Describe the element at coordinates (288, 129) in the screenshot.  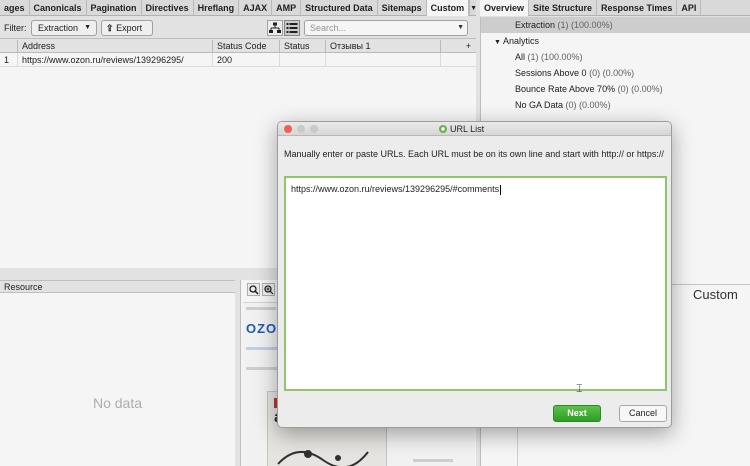
I see `close-window-button` at that location.